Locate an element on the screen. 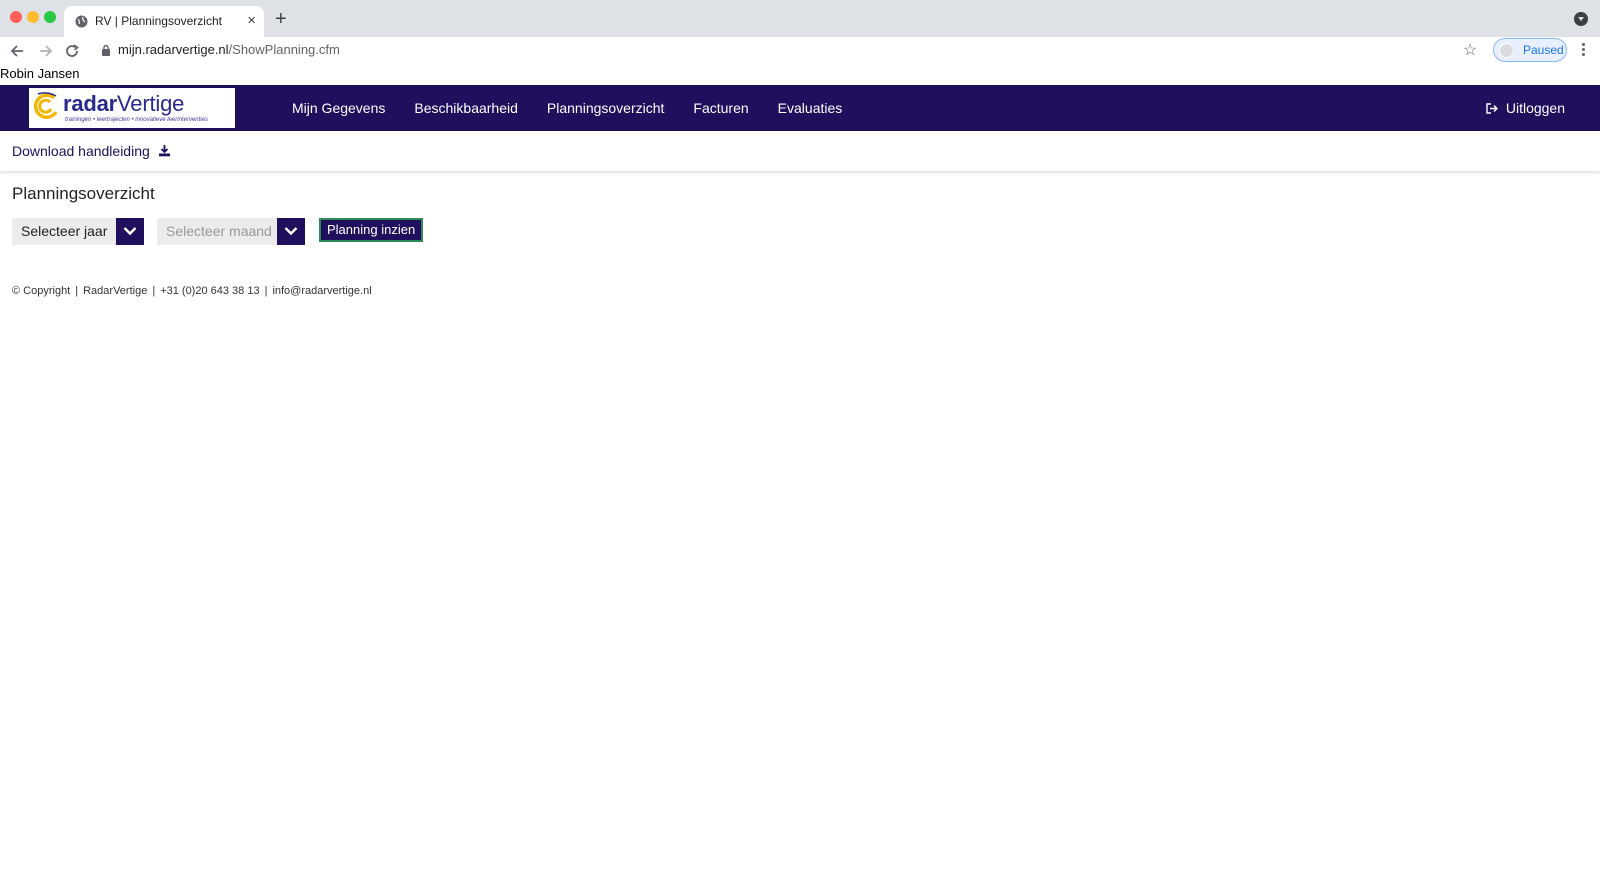  tab-title: RV | Planningsoverzicht is located at coordinates (158, 21).